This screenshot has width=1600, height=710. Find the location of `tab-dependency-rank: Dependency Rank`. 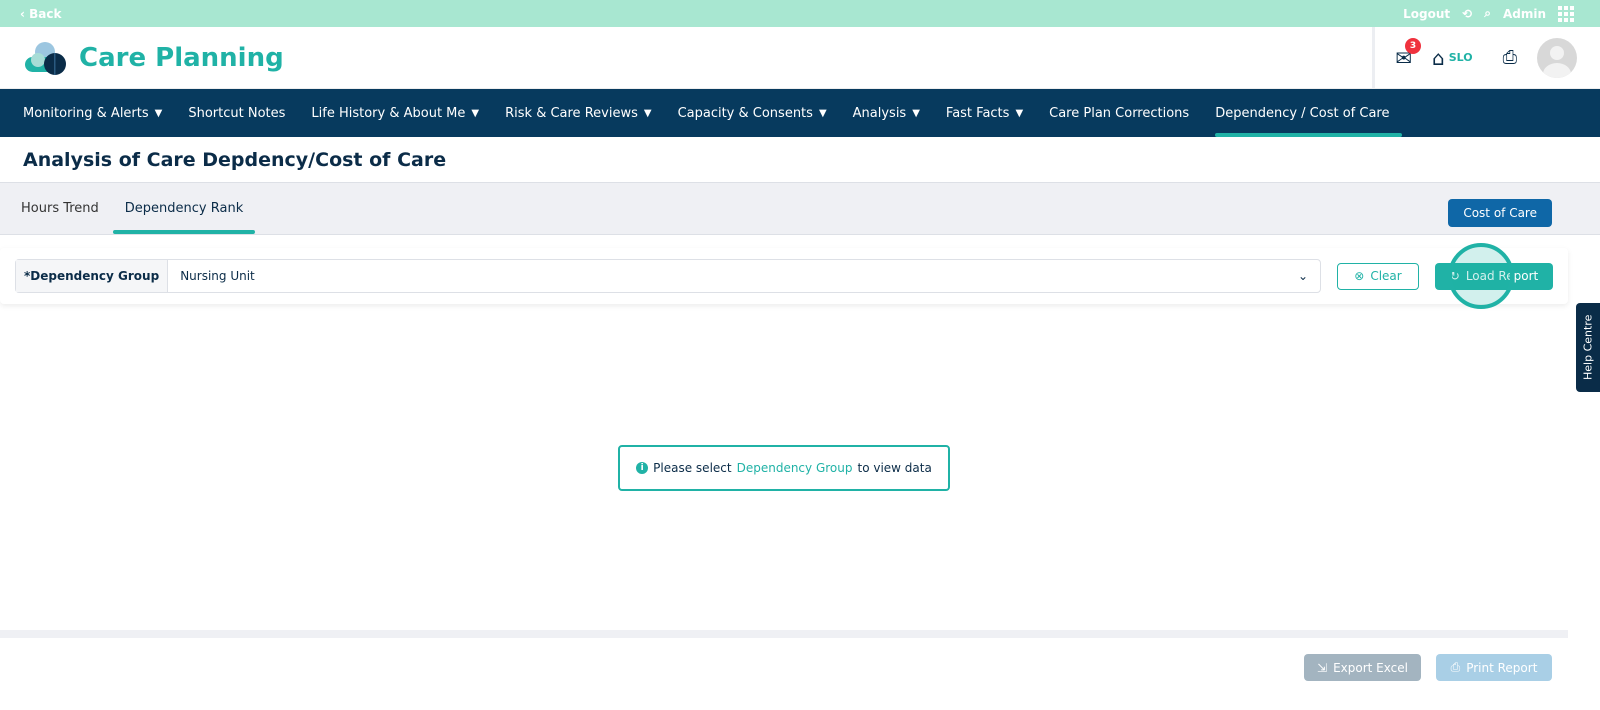

tab-dependency-rank: Dependency Rank is located at coordinates (184, 208).